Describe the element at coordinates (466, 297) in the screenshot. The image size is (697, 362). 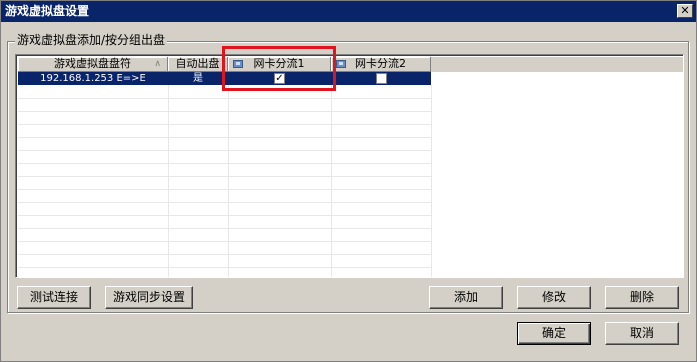
I see `add-button: 添加` at that location.